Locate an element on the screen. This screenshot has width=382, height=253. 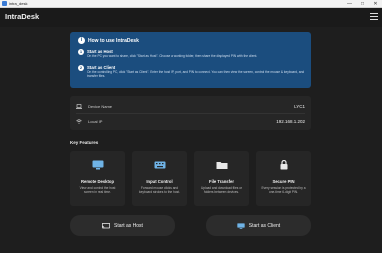
feature-title: Secure PIN is located at coordinates (283, 181).